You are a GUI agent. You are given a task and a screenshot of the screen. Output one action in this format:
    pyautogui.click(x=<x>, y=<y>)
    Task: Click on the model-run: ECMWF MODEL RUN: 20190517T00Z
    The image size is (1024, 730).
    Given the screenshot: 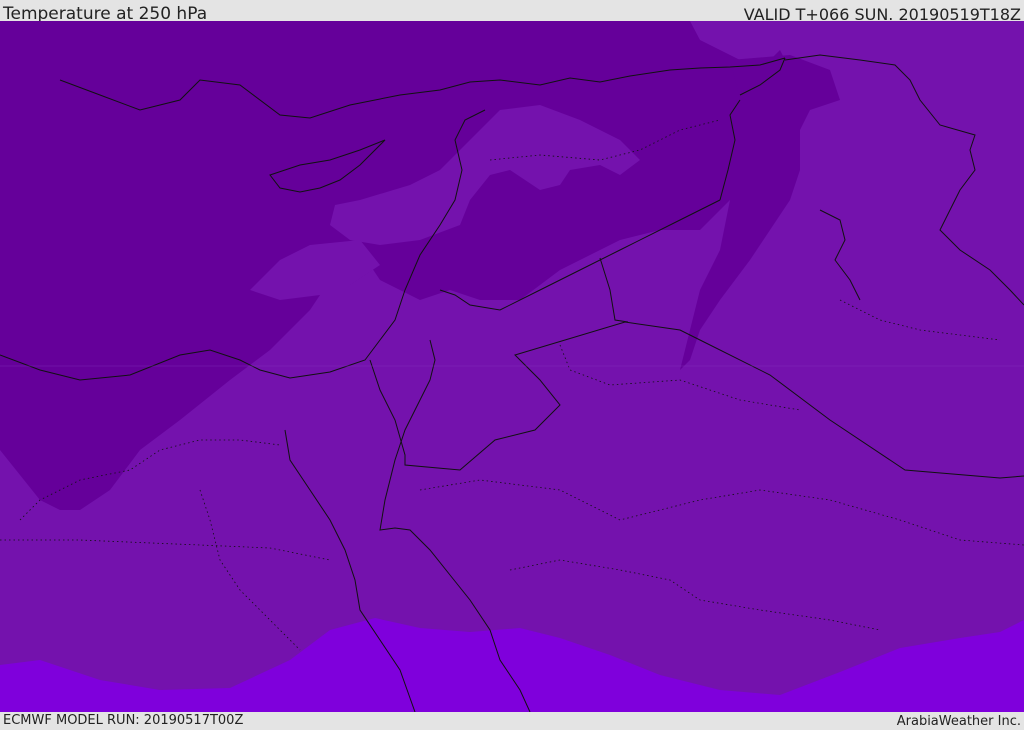 What is the action you would take?
    pyautogui.click(x=123, y=720)
    